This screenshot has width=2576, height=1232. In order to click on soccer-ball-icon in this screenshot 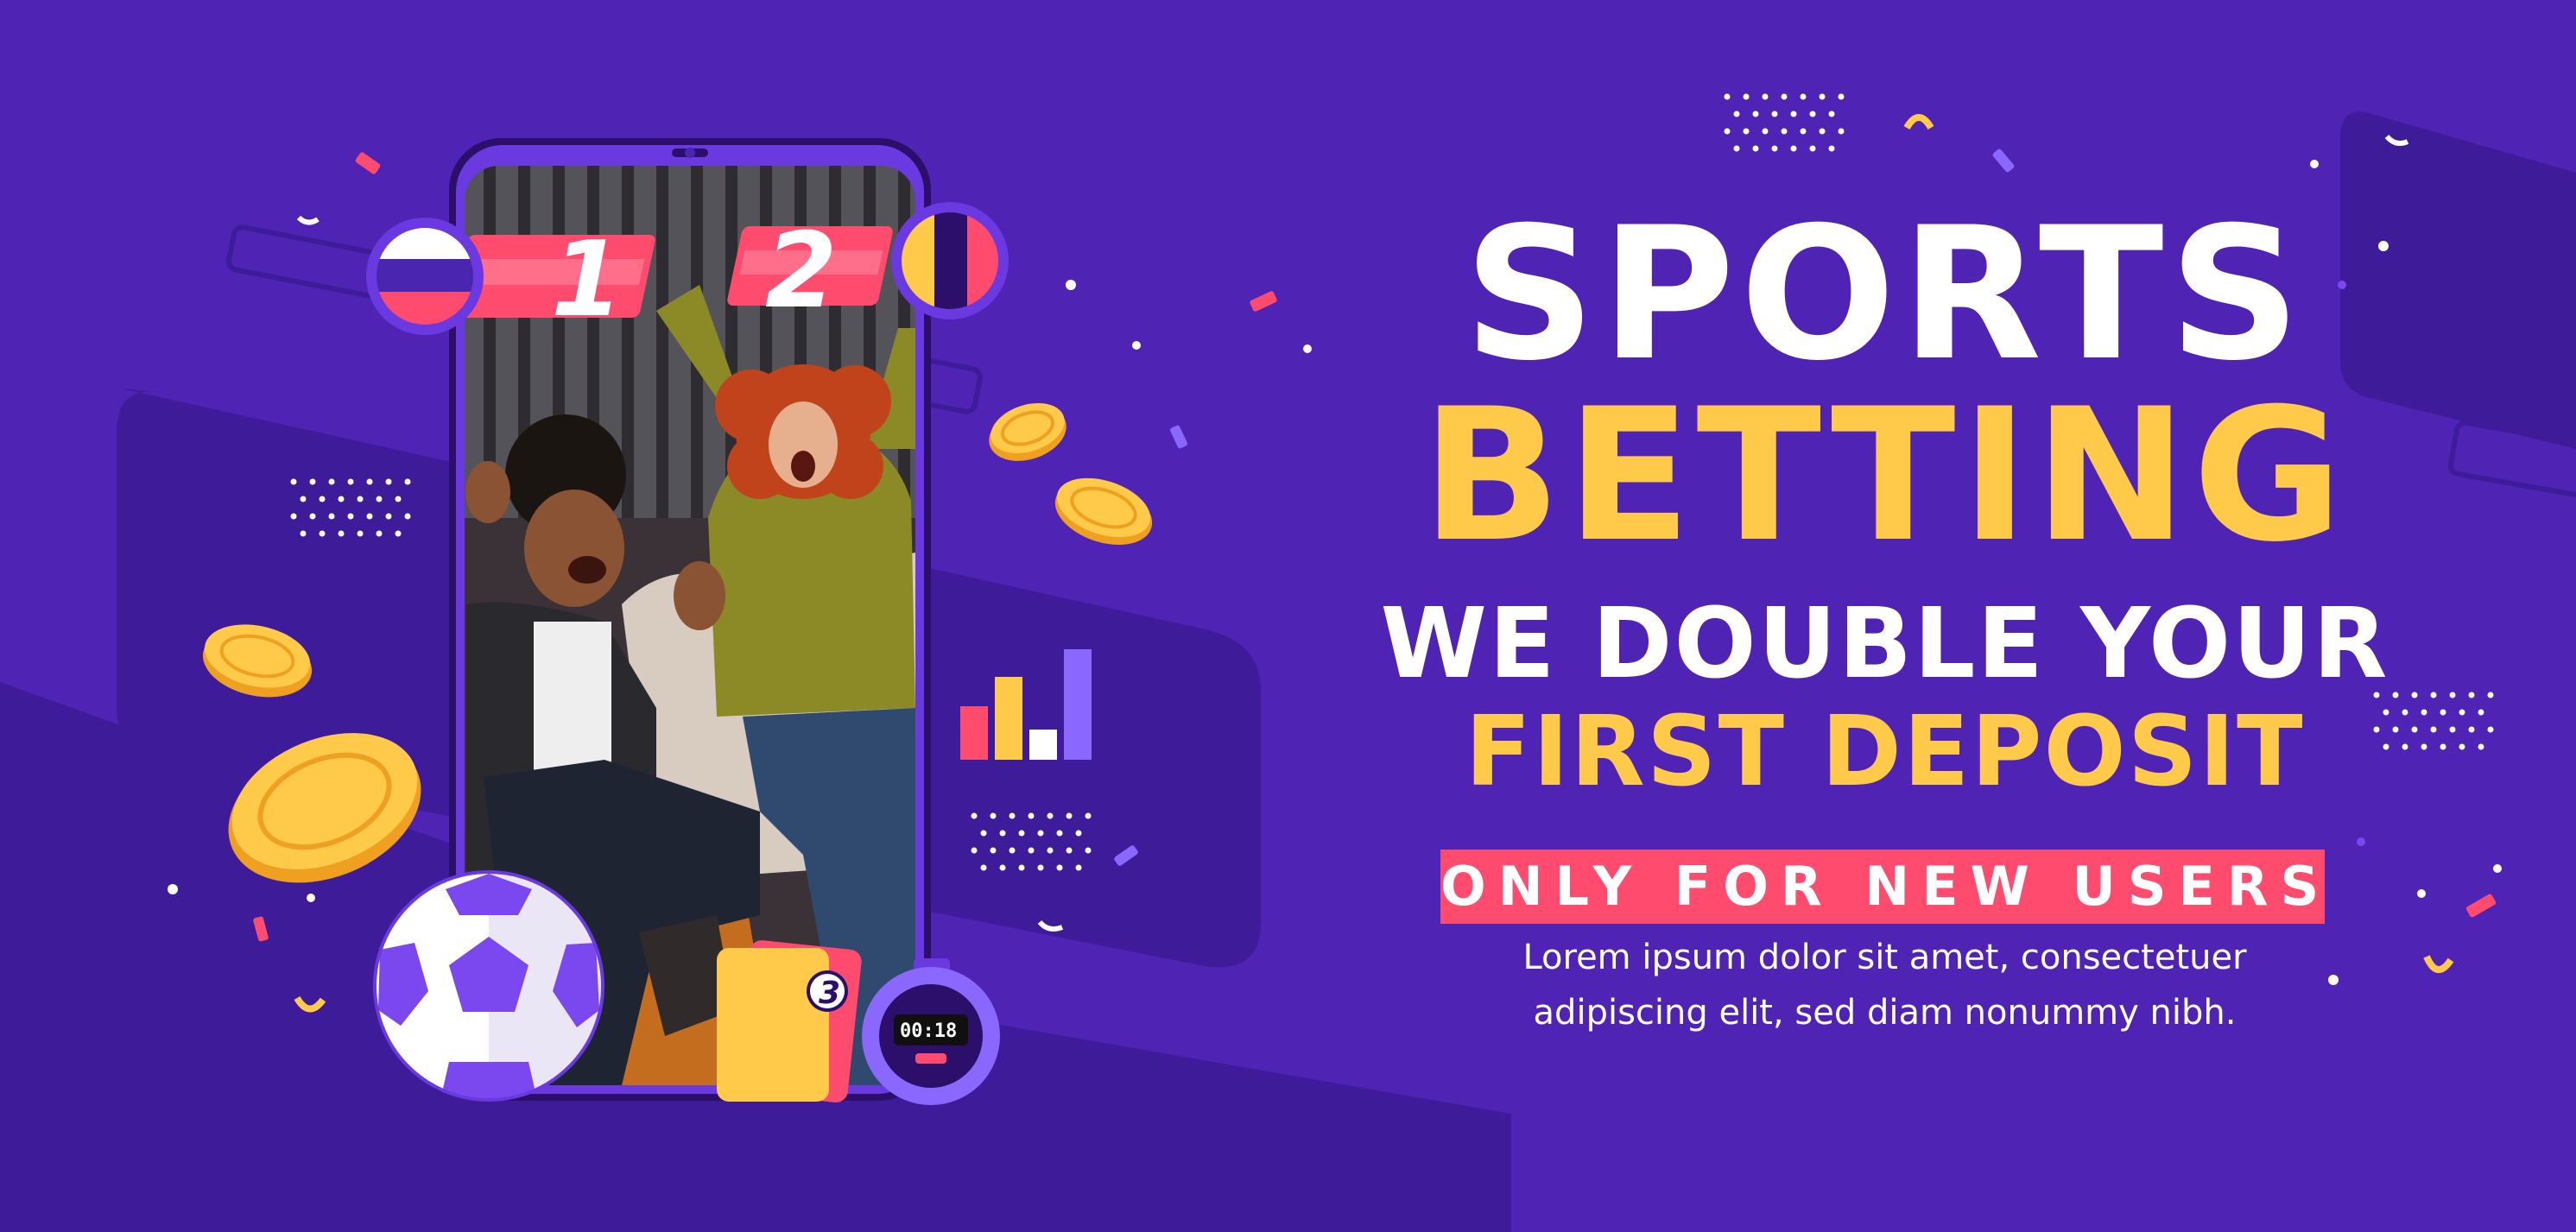, I will do `click(488, 986)`.